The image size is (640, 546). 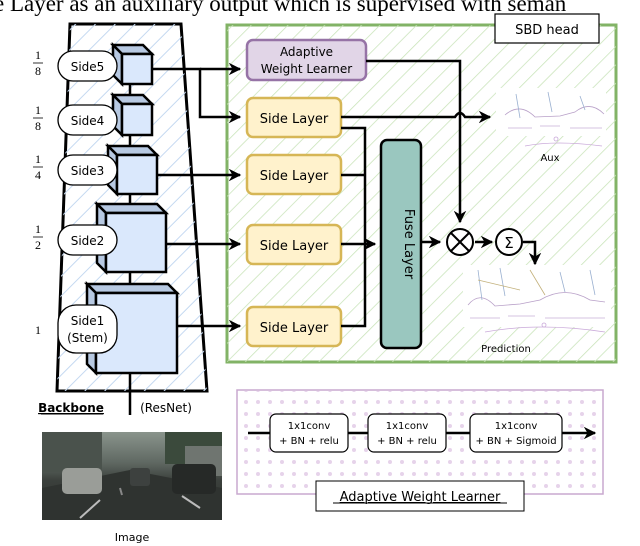 I want to click on svg-text: + BN + Sigmoid, so click(x=515, y=441).